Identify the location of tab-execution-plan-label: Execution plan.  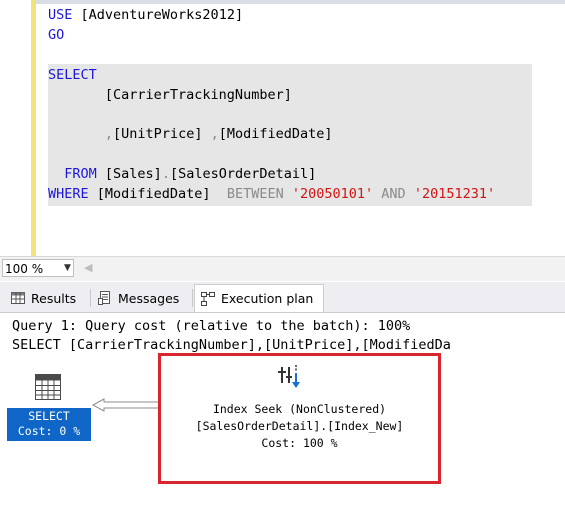
(267, 298).